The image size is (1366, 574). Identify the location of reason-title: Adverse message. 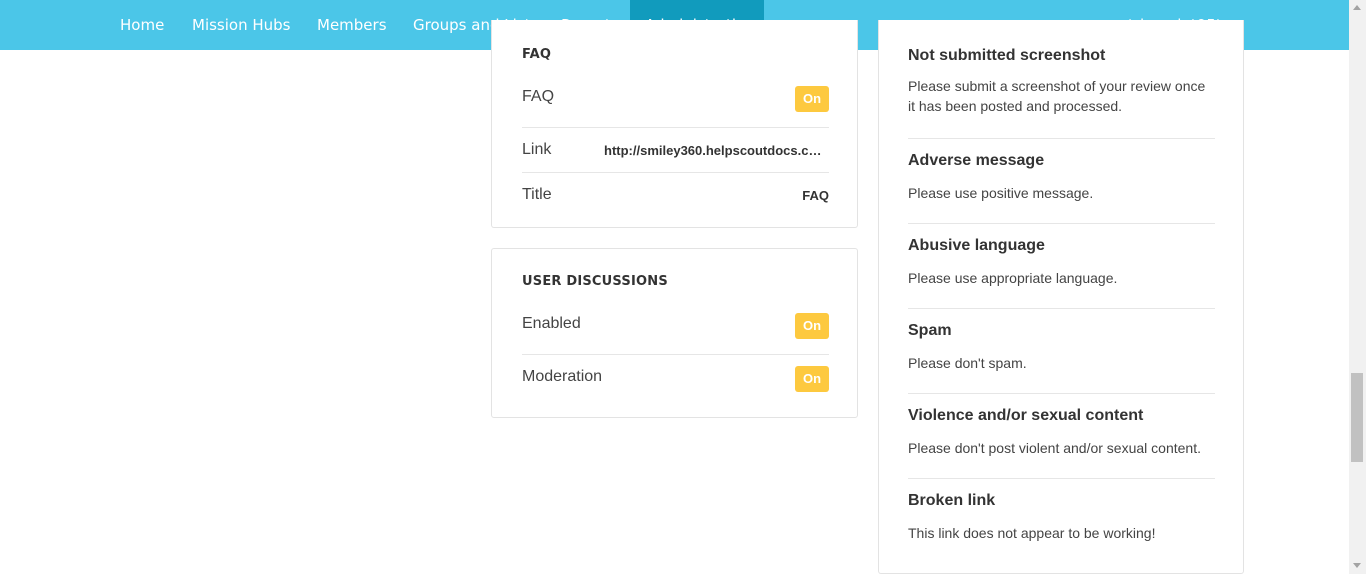
(976, 160).